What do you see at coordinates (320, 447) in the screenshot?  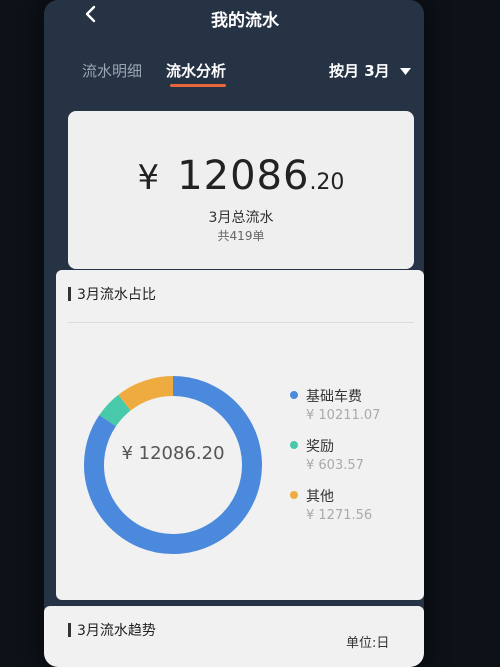 I see `legend-label: 奖励` at bounding box center [320, 447].